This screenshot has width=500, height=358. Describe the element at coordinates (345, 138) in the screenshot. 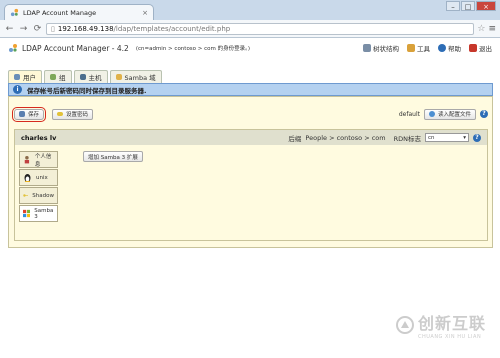

I see `suffix-value: People > contoso > com` at that location.